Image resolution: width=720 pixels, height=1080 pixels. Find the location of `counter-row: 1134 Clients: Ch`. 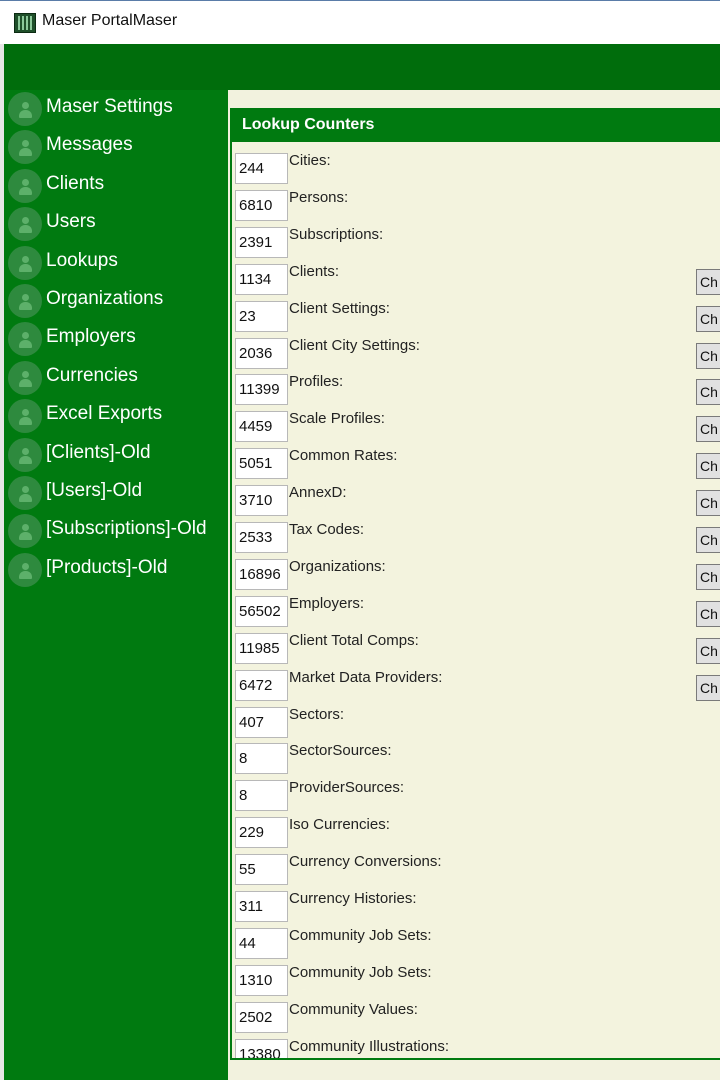

counter-row: 1134 Clients: Ch is located at coordinates (476, 279).